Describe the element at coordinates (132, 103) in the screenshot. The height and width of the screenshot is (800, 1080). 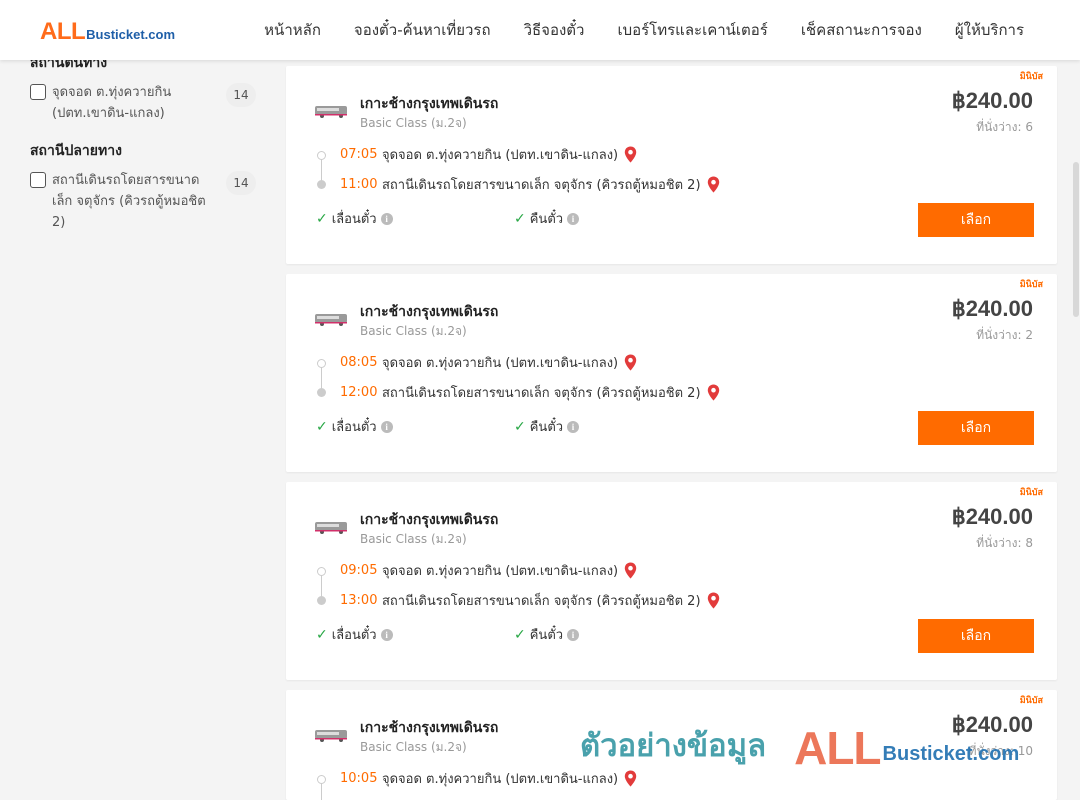
I see `origin-filter-label: จุดจอด ต.ทุ่งควายกิน (ปตท.เขาดิน-แกลง)` at that location.